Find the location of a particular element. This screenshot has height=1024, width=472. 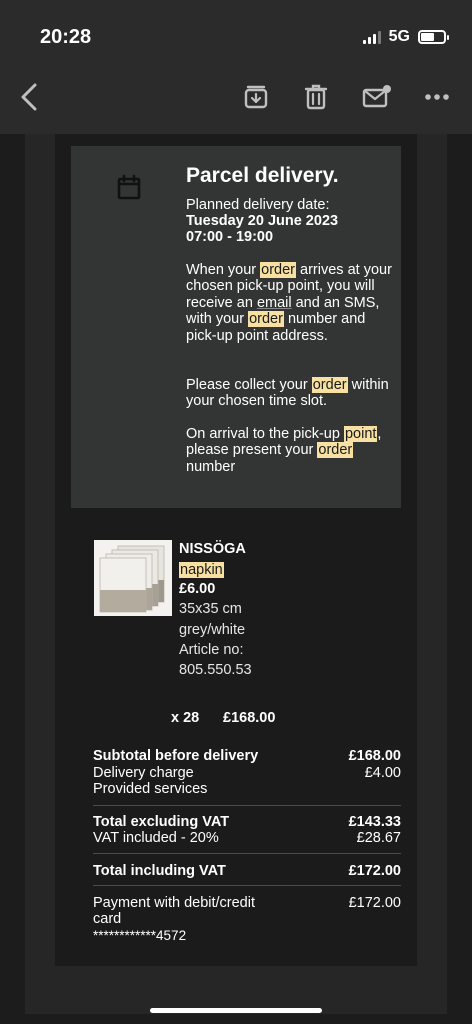

subtotal-label: Subtotal before delivery is located at coordinates (176, 756).